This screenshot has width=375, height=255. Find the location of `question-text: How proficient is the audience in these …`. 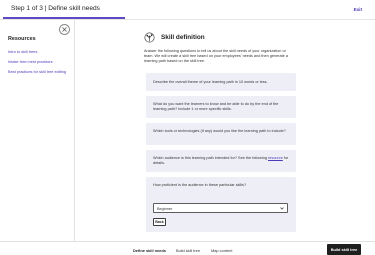

question-text: How proficient is the audience in these … is located at coordinates (200, 185).